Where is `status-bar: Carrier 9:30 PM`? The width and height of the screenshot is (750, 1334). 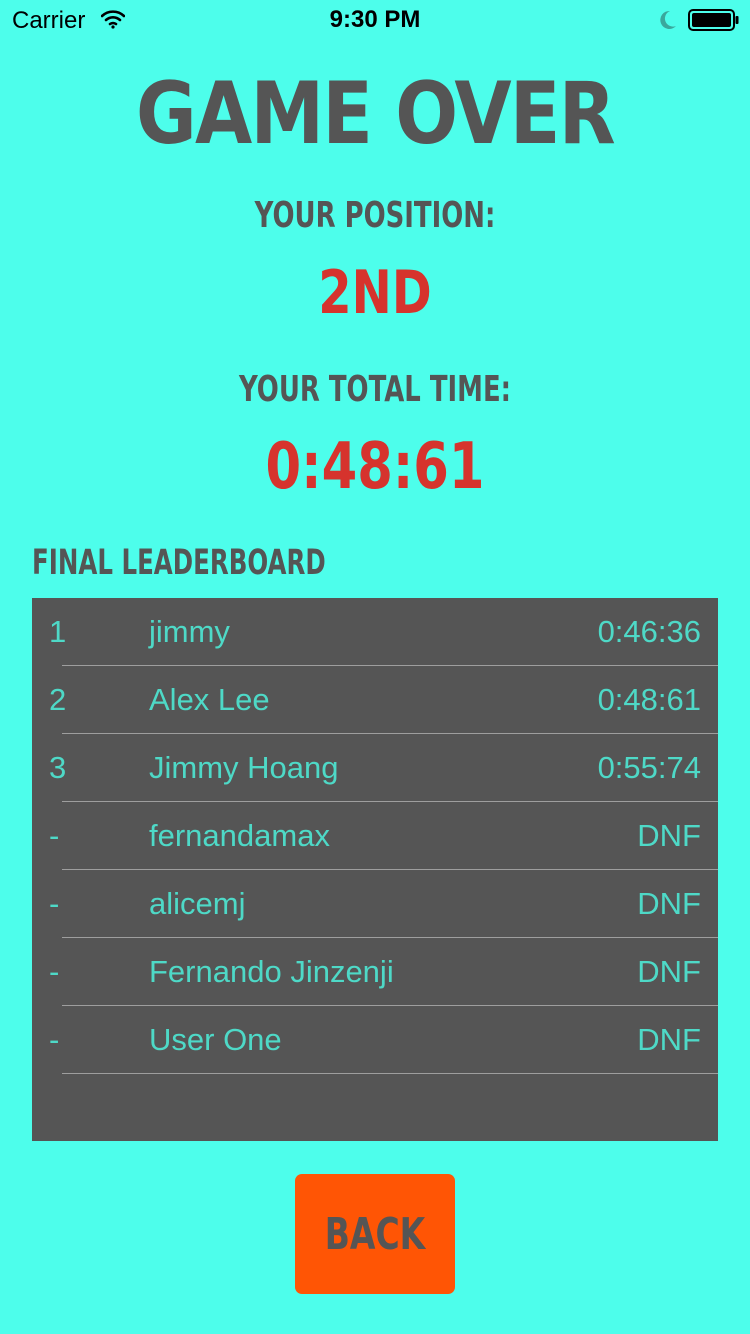 status-bar: Carrier 9:30 PM is located at coordinates (375, 20).